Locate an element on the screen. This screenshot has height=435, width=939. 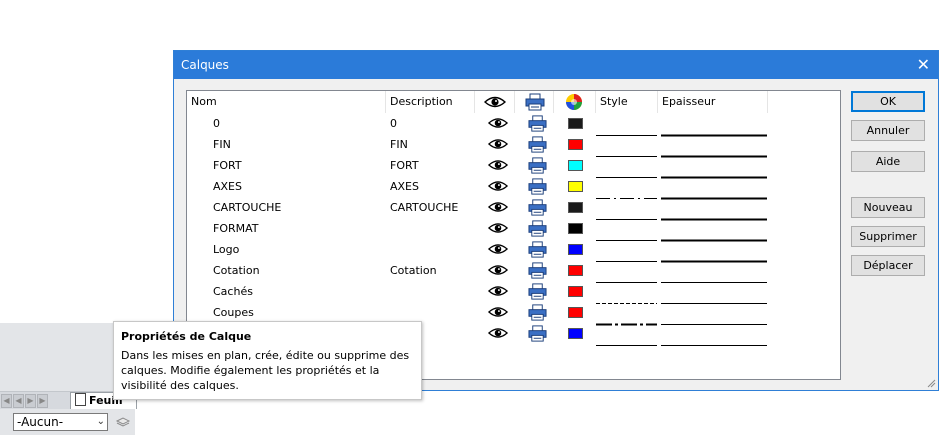
column-header-style-label: Style is located at coordinates (614, 101).